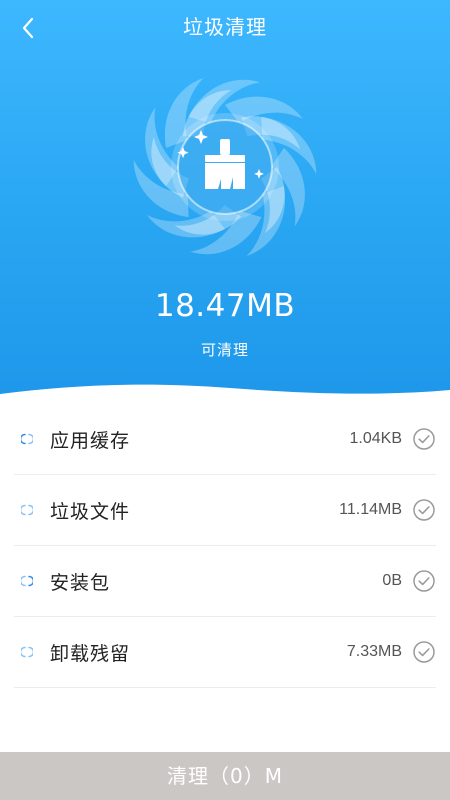  Describe the element at coordinates (374, 651) in the screenshot. I see `item-size: 7.33MB` at that location.